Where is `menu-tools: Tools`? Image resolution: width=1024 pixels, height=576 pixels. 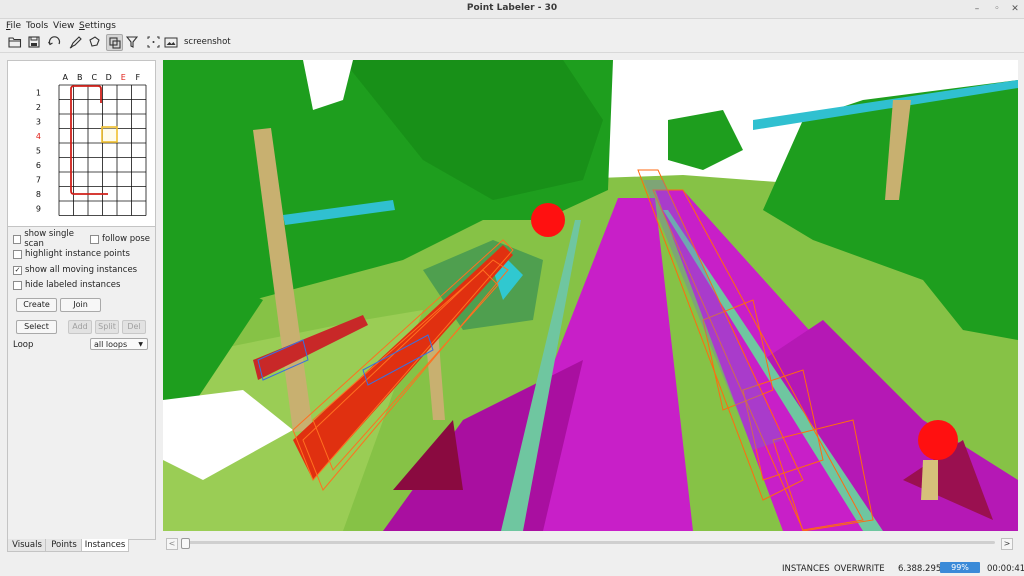 menu-tools: Tools is located at coordinates (37, 26).